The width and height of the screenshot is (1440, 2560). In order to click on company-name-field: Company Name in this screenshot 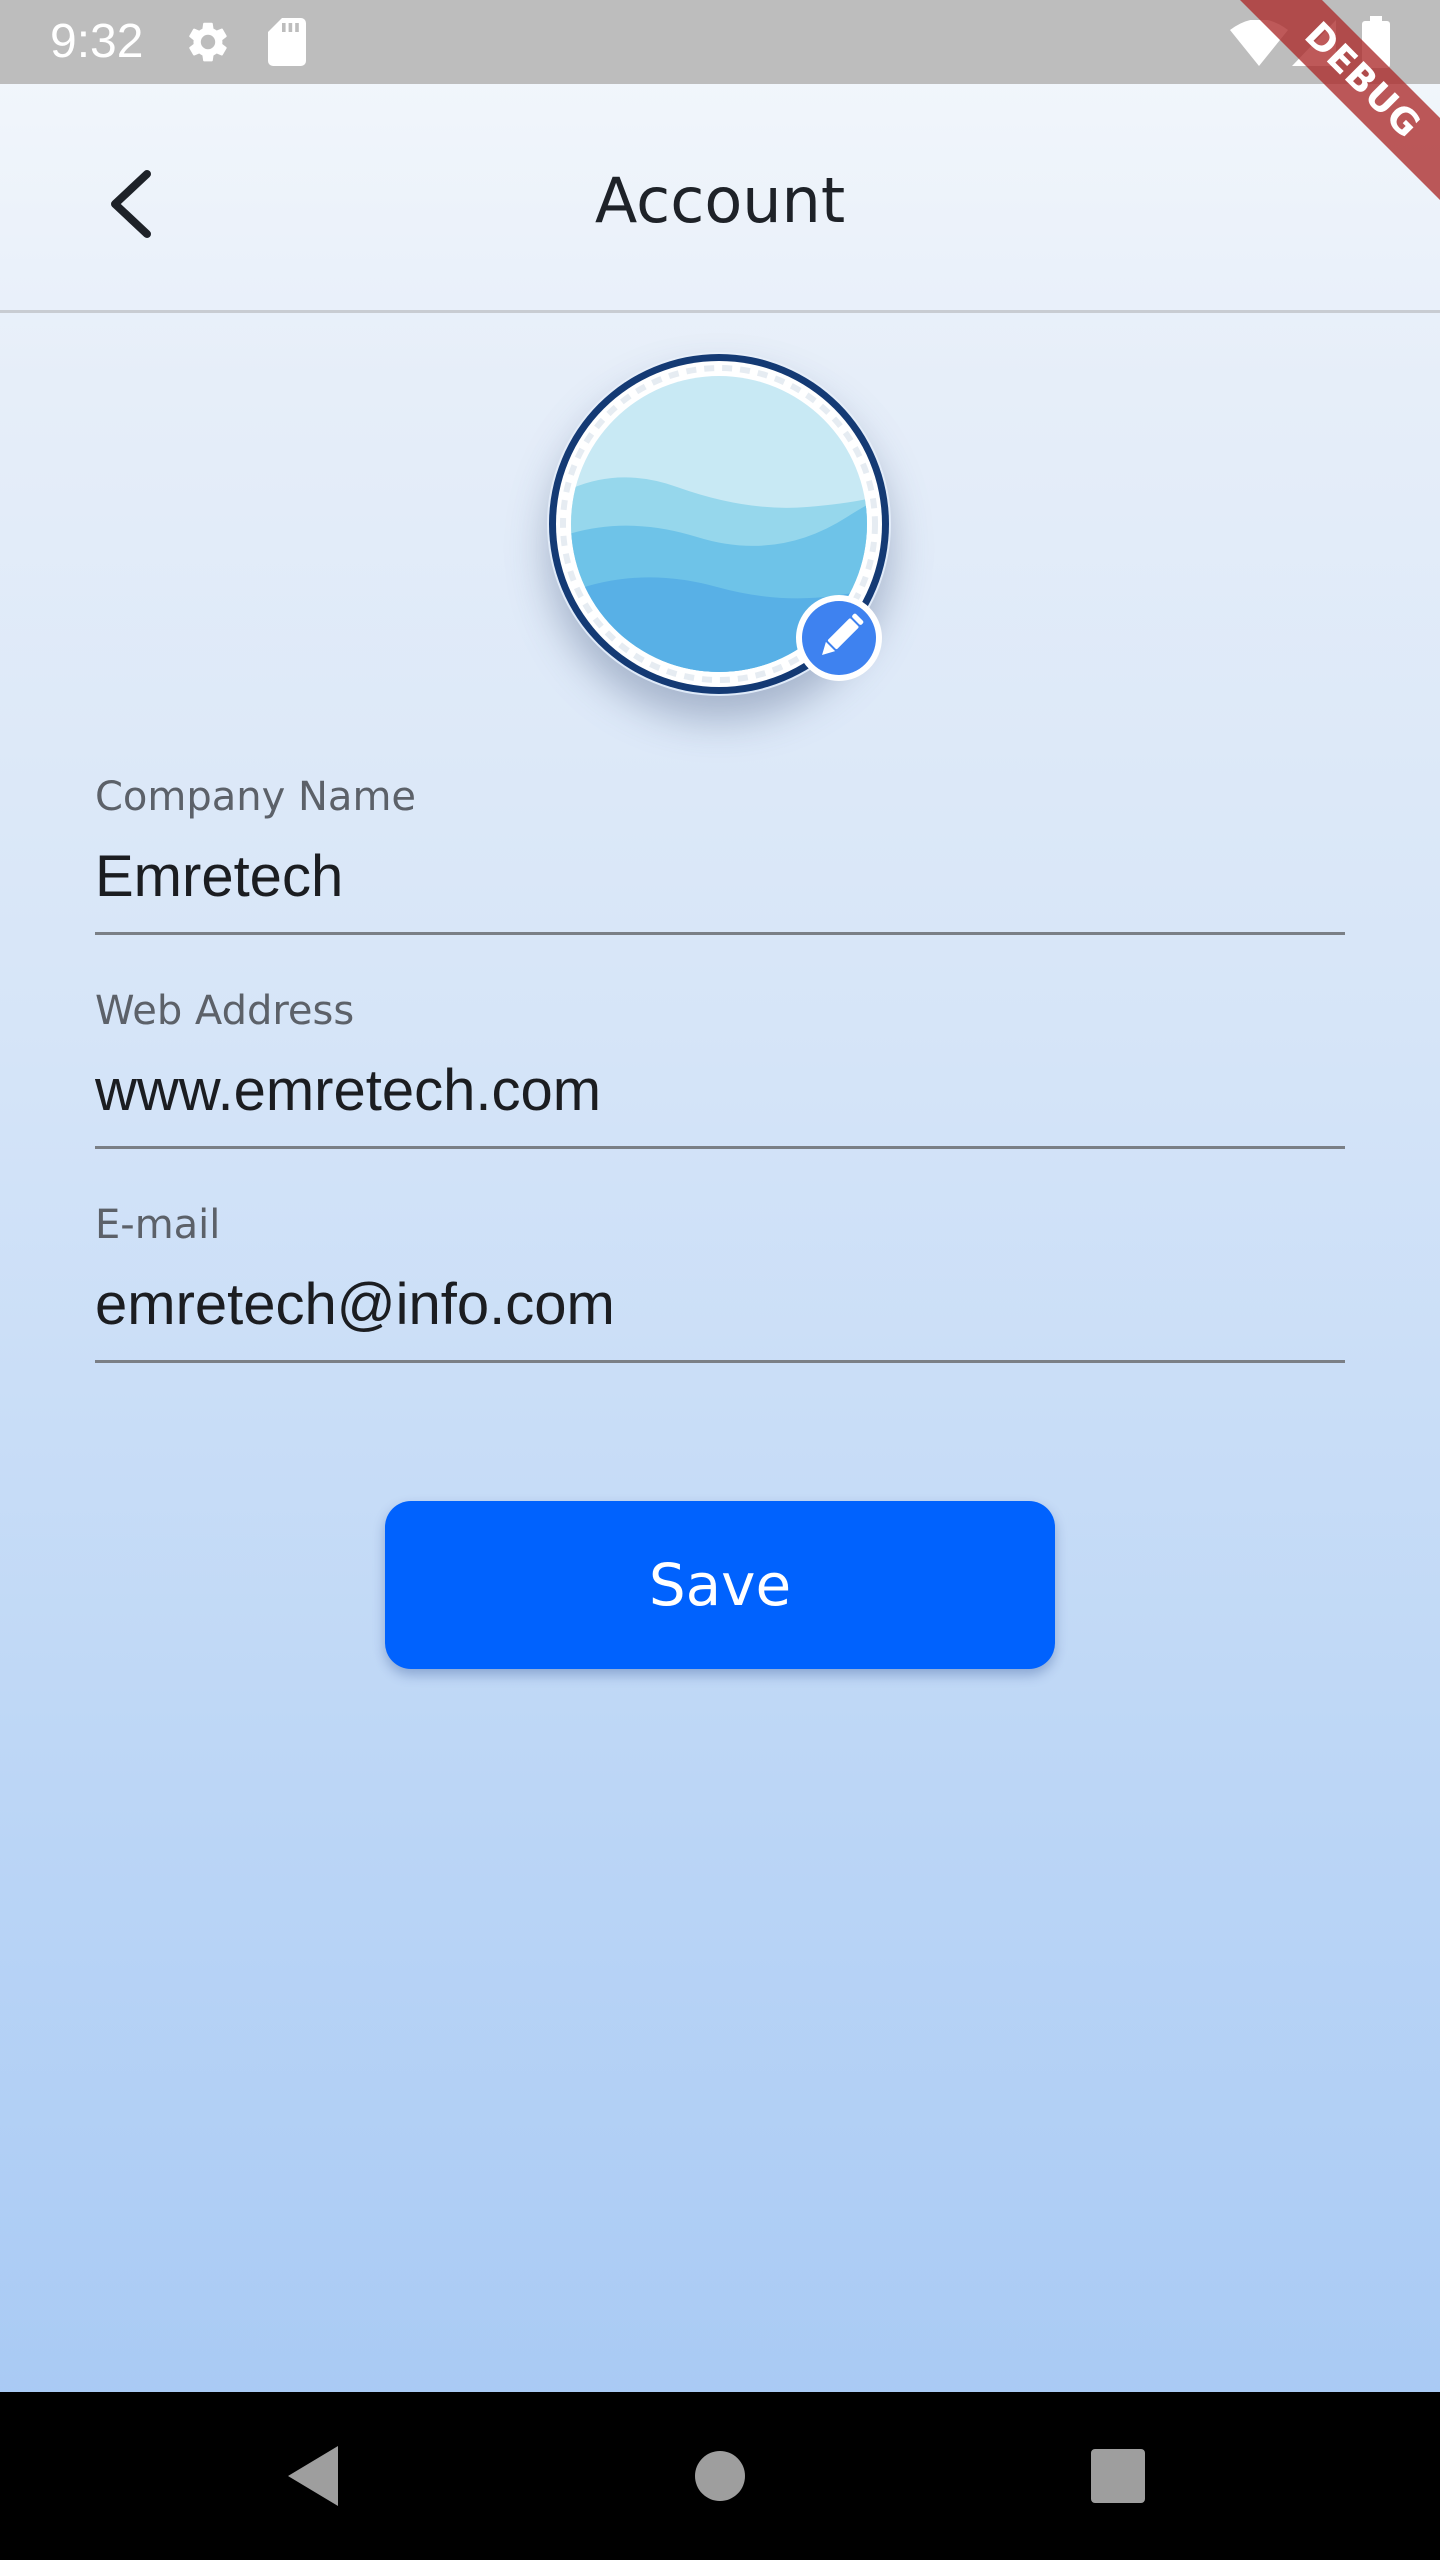, I will do `click(720, 853)`.